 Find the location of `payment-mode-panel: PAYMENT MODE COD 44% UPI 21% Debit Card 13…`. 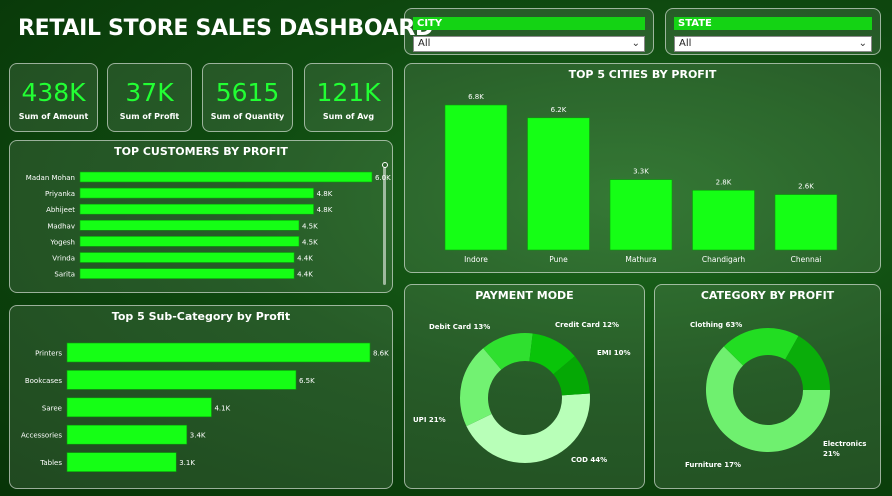

payment-mode-panel: PAYMENT MODE COD 44% UPI 21% Debit Card 13… is located at coordinates (524, 386).